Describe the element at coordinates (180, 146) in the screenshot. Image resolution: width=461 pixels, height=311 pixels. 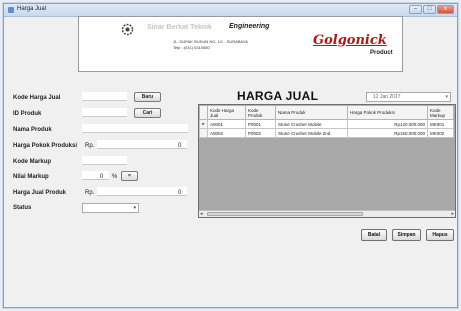
I see `harga-pokok-value: 0` at that location.